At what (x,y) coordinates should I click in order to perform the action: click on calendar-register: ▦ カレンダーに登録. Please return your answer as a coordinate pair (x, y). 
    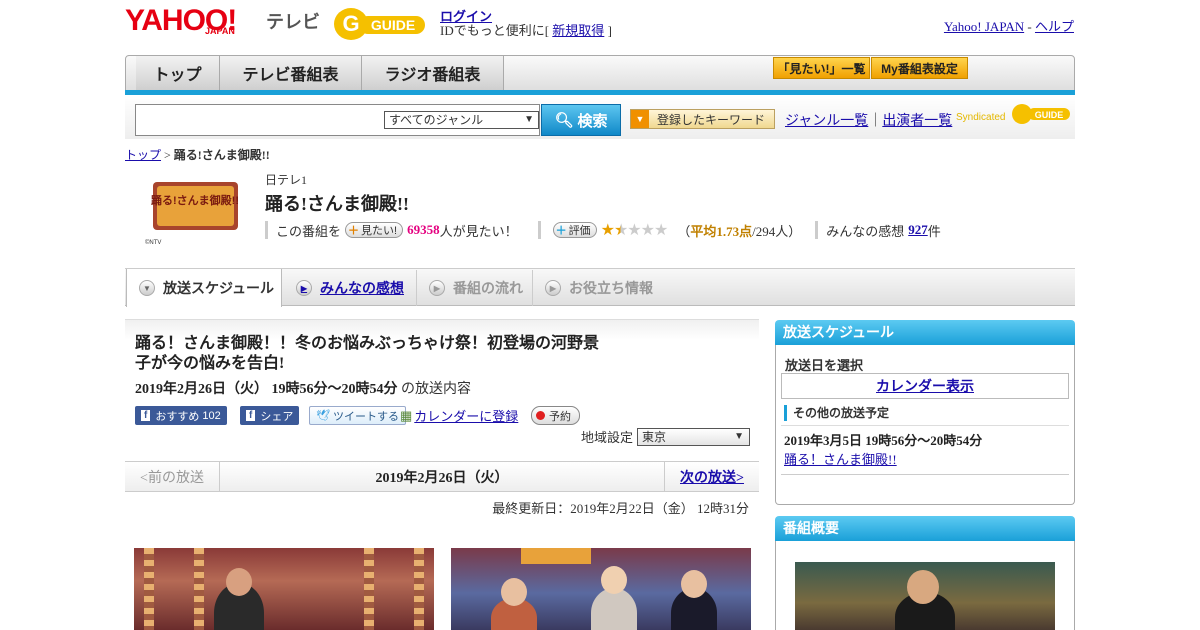
    Looking at the image, I should click on (459, 415).